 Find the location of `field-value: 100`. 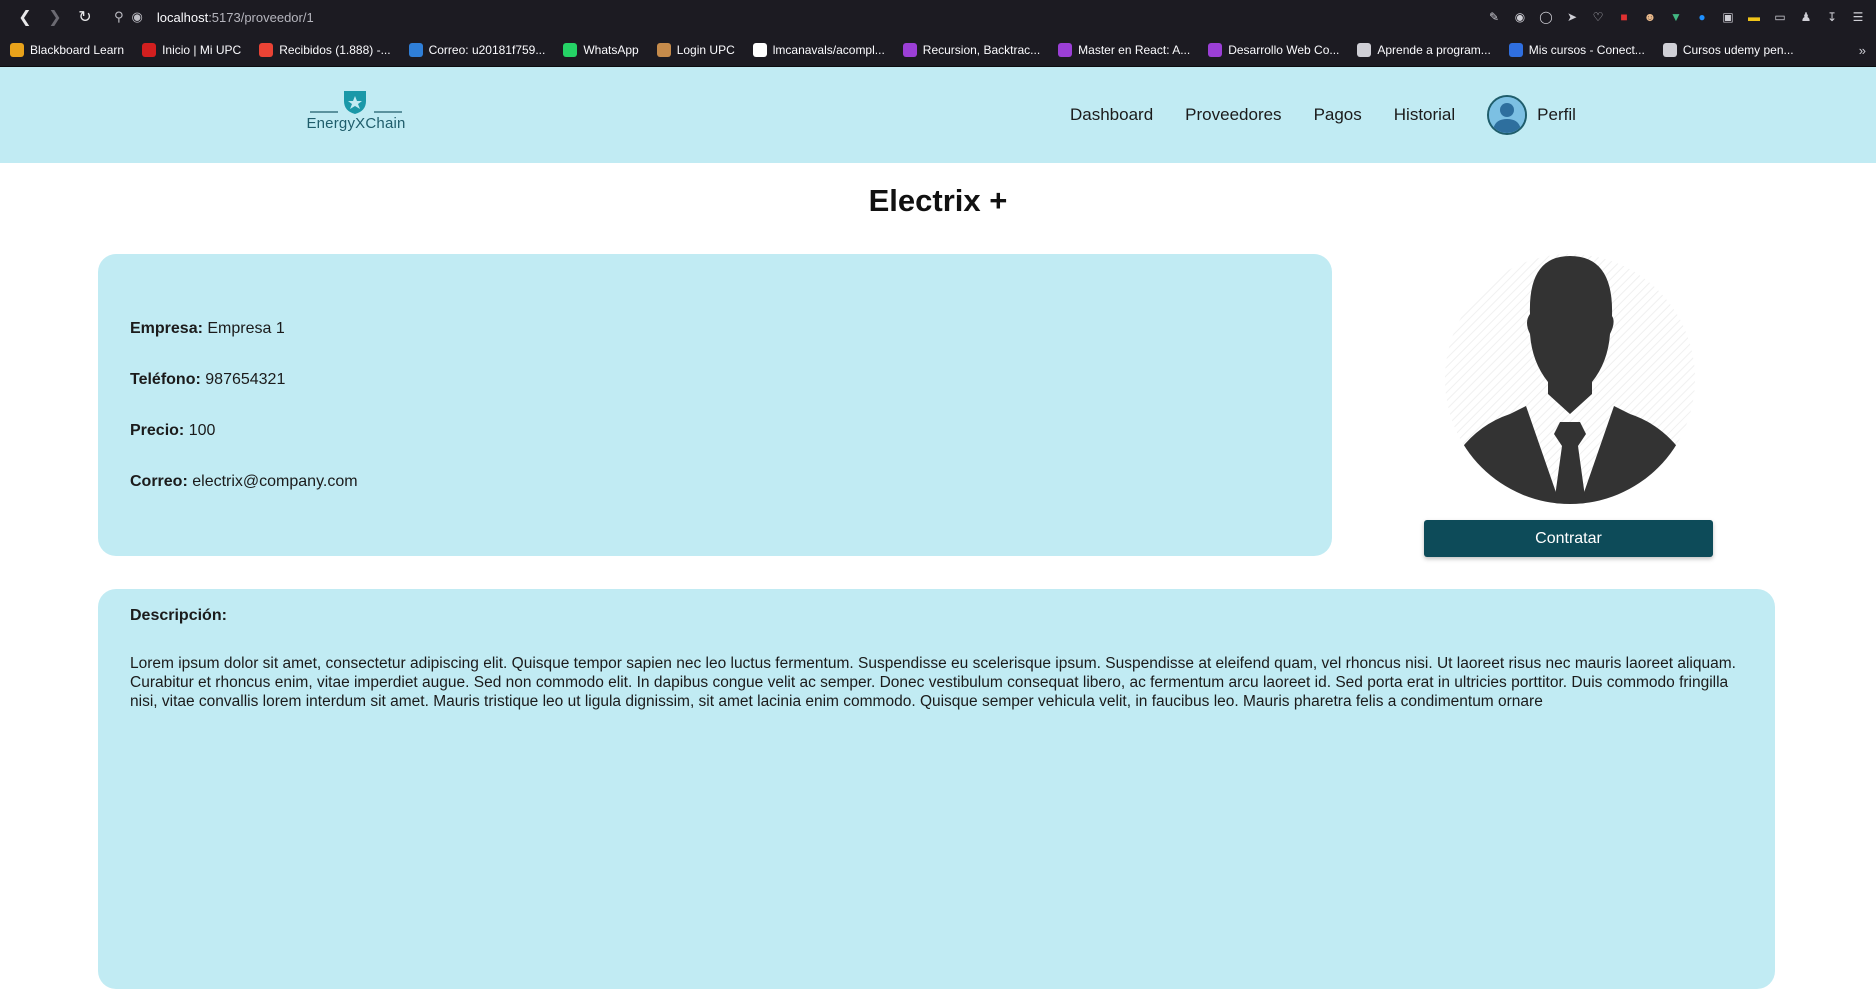

field-value: 100 is located at coordinates (202, 430).